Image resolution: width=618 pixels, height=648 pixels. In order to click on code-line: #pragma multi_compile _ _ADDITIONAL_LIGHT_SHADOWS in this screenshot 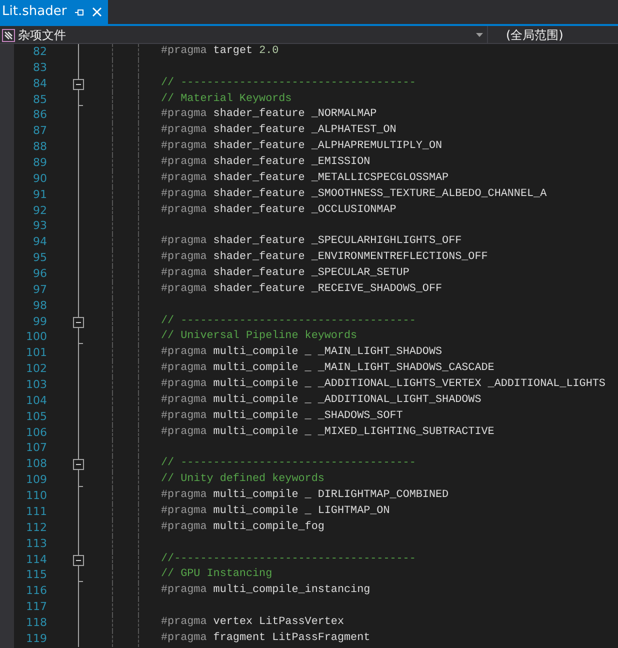, I will do `click(321, 400)`.